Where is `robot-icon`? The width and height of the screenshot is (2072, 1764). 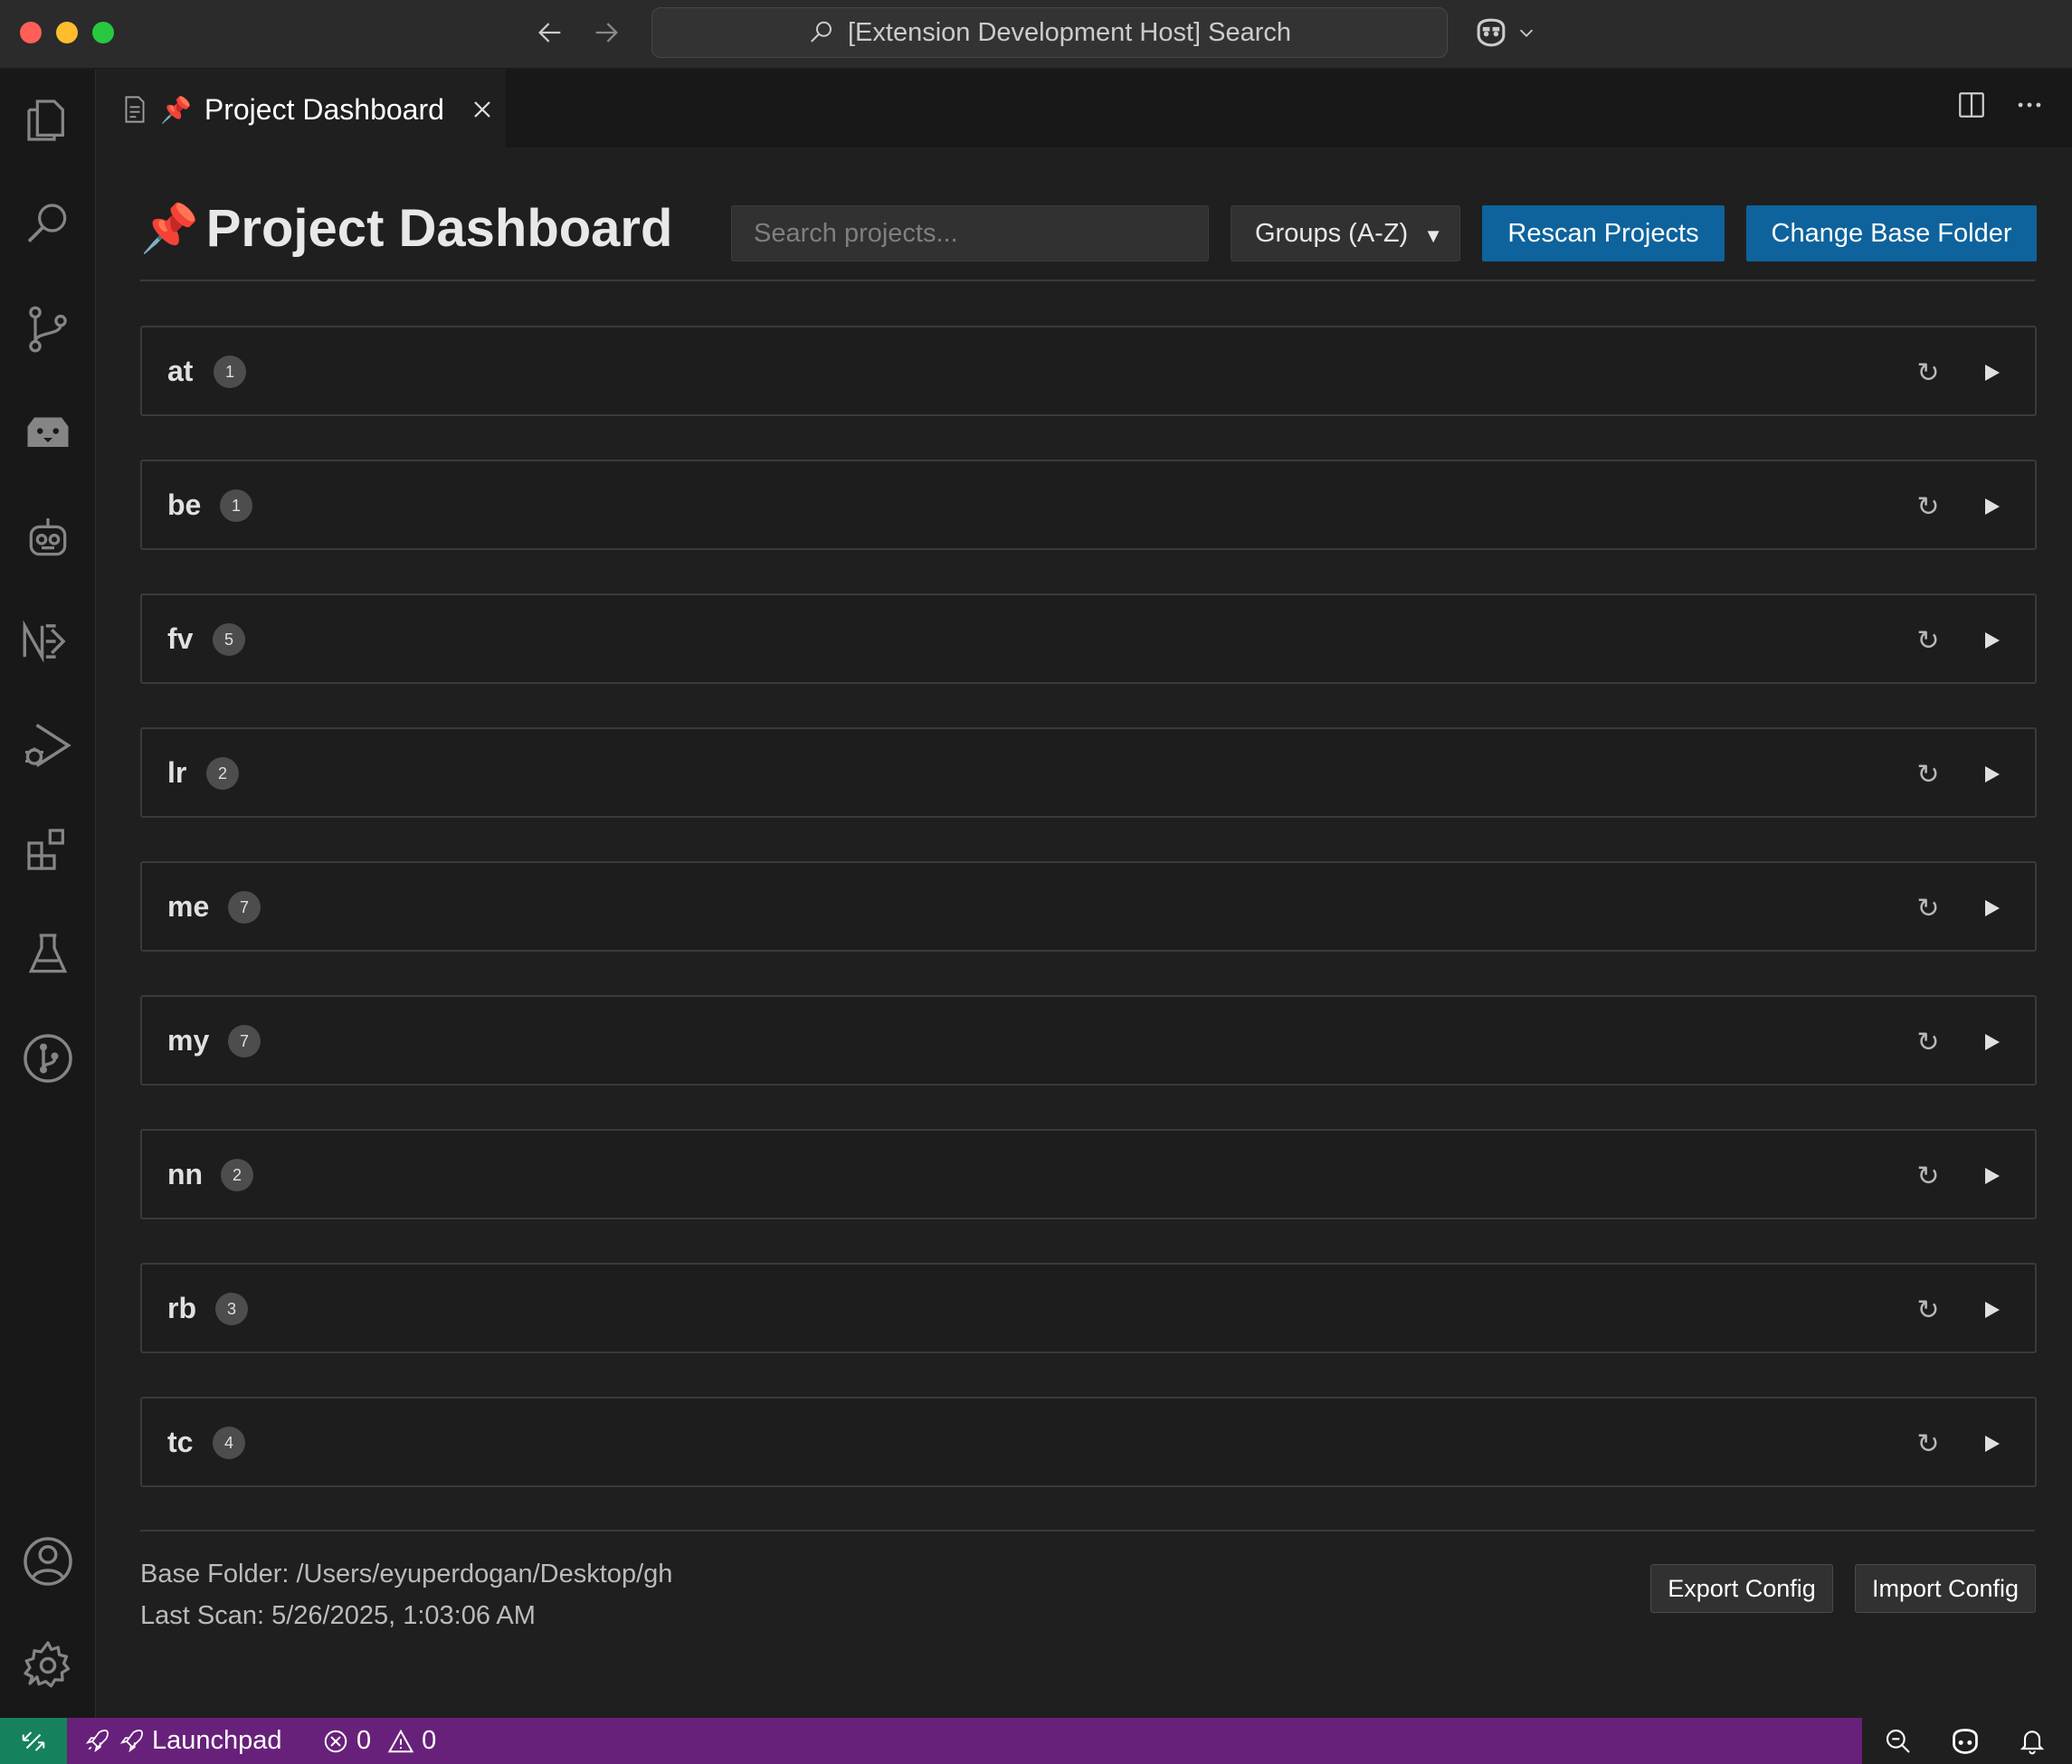
robot-icon is located at coordinates (48, 537).